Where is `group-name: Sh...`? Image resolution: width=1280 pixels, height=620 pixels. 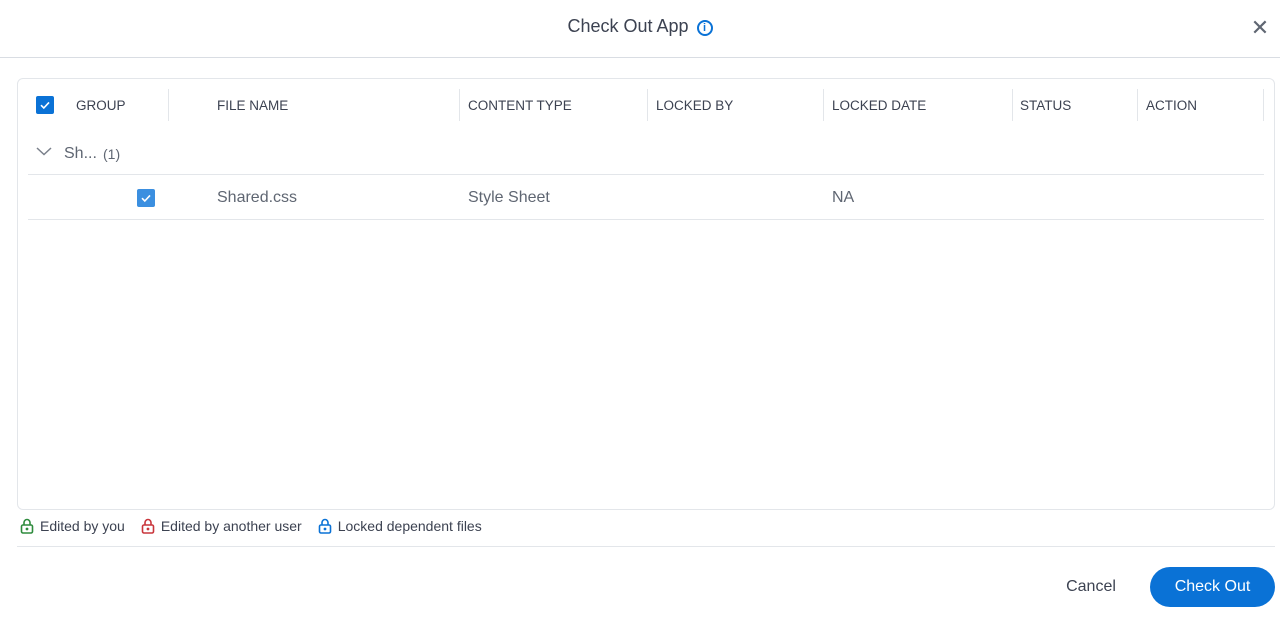
group-name: Sh... is located at coordinates (80, 153).